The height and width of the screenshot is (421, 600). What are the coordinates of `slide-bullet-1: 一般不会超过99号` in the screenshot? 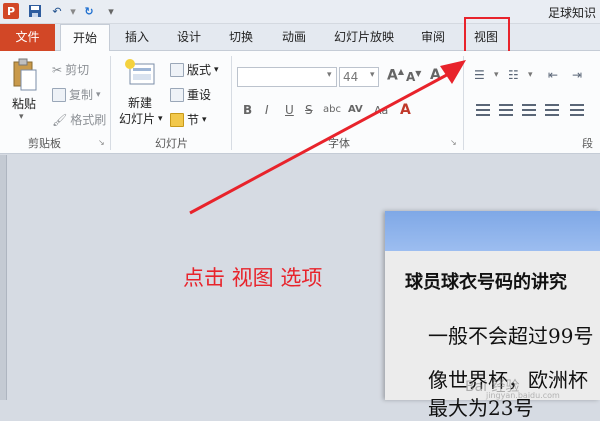 It's located at (510, 334).